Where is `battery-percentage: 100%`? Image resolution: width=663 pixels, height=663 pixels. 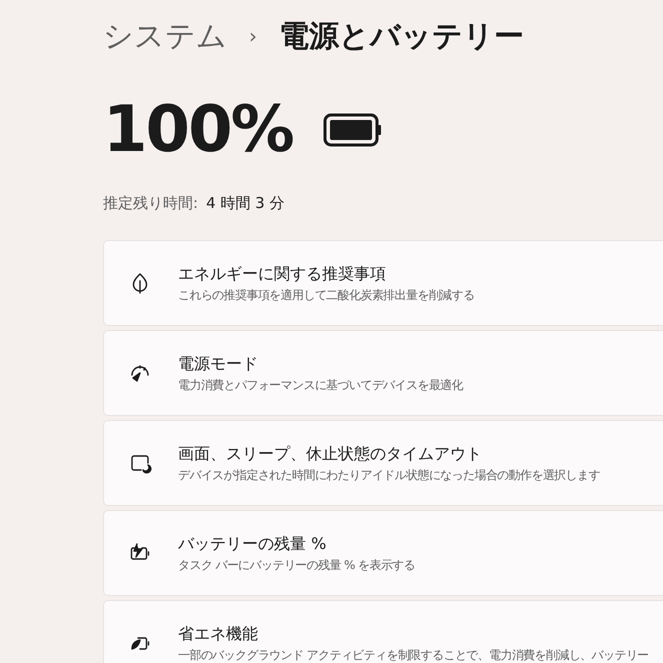 battery-percentage: 100% is located at coordinates (198, 130).